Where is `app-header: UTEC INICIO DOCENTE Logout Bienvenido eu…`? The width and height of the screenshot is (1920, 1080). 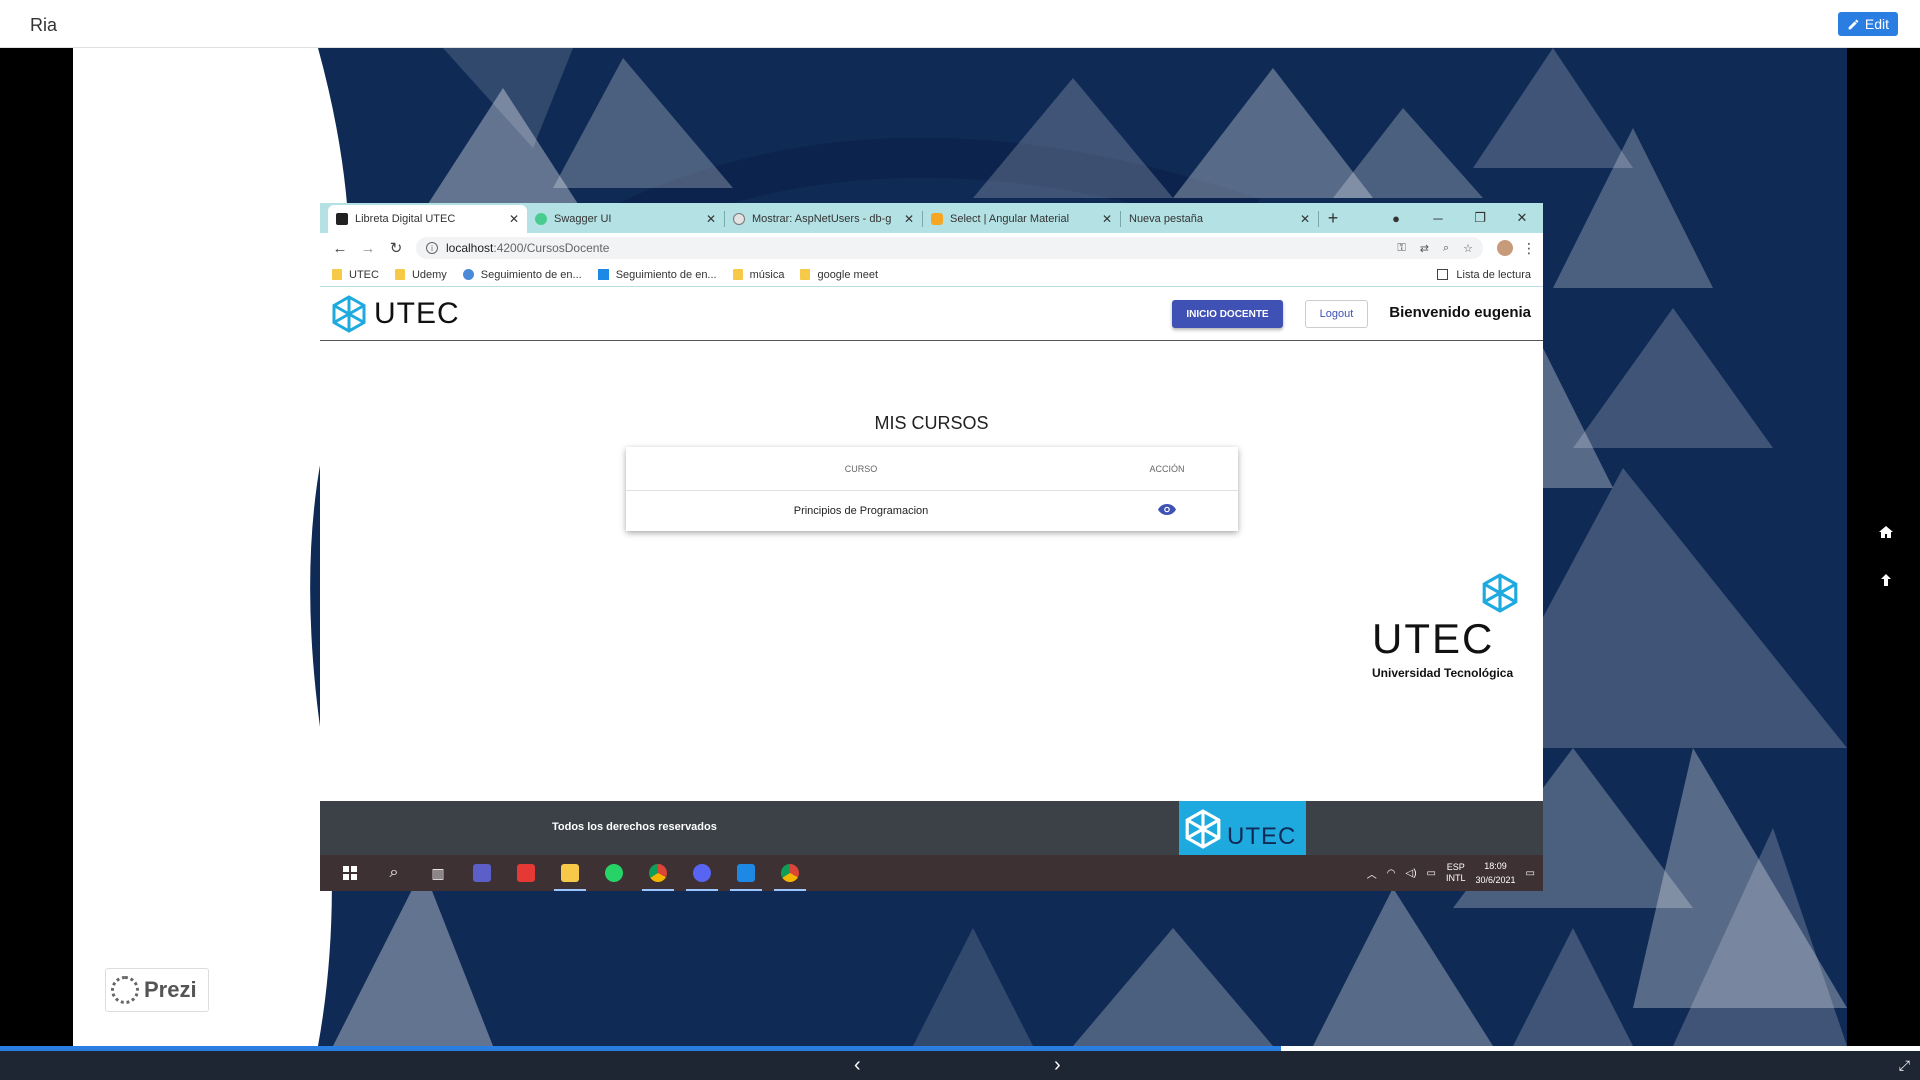
app-header: UTEC INICIO DOCENTE Logout Bienvenido eu… is located at coordinates (931, 314).